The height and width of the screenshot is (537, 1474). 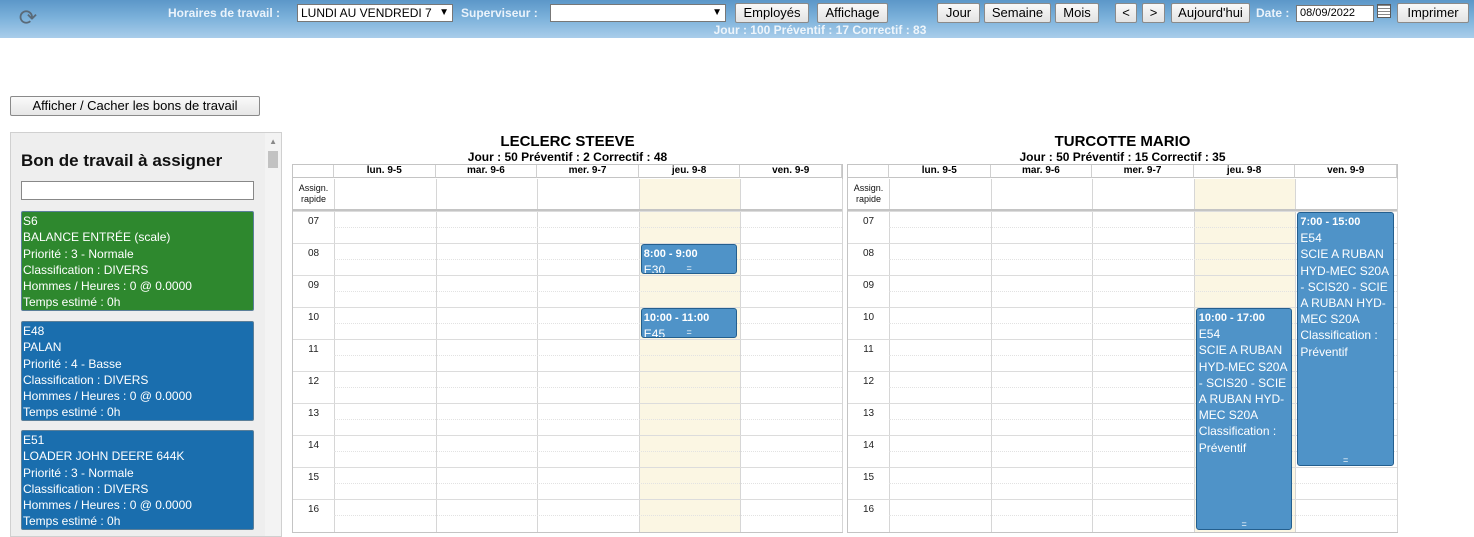 What do you see at coordinates (313, 285) in the screenshot?
I see `hour-label: 09` at bounding box center [313, 285].